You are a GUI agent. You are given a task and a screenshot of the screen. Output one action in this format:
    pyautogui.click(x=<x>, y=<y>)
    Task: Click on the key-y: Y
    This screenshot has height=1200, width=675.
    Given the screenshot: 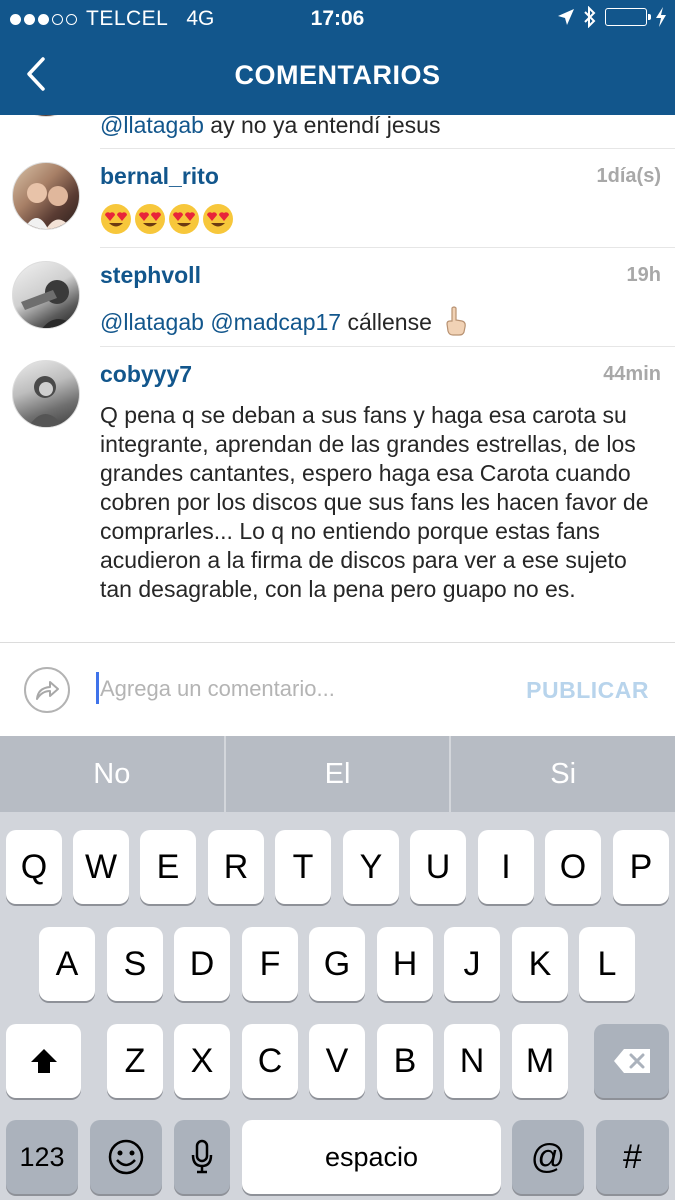 What is the action you would take?
    pyautogui.click(x=371, y=867)
    